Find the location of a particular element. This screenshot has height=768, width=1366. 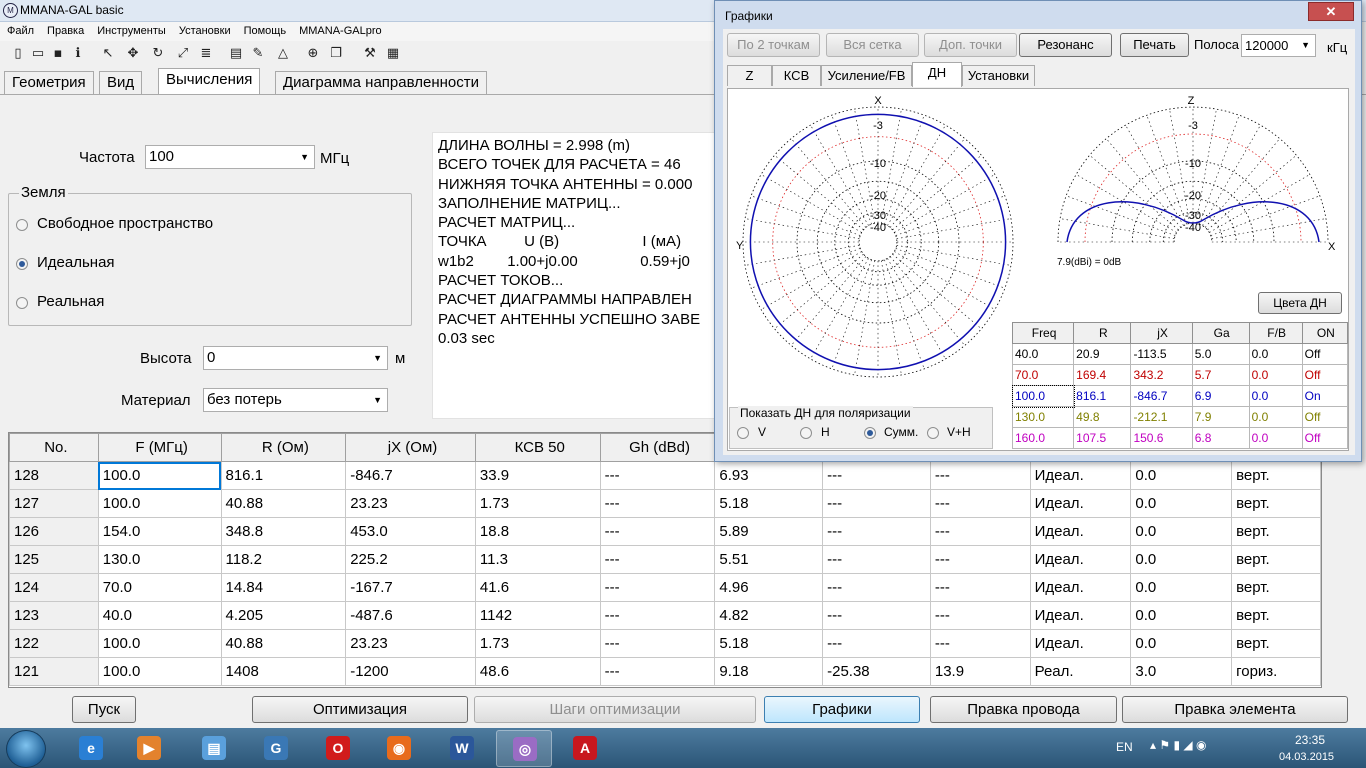

taskbar-opera-button: O is located at coordinates (338, 748).